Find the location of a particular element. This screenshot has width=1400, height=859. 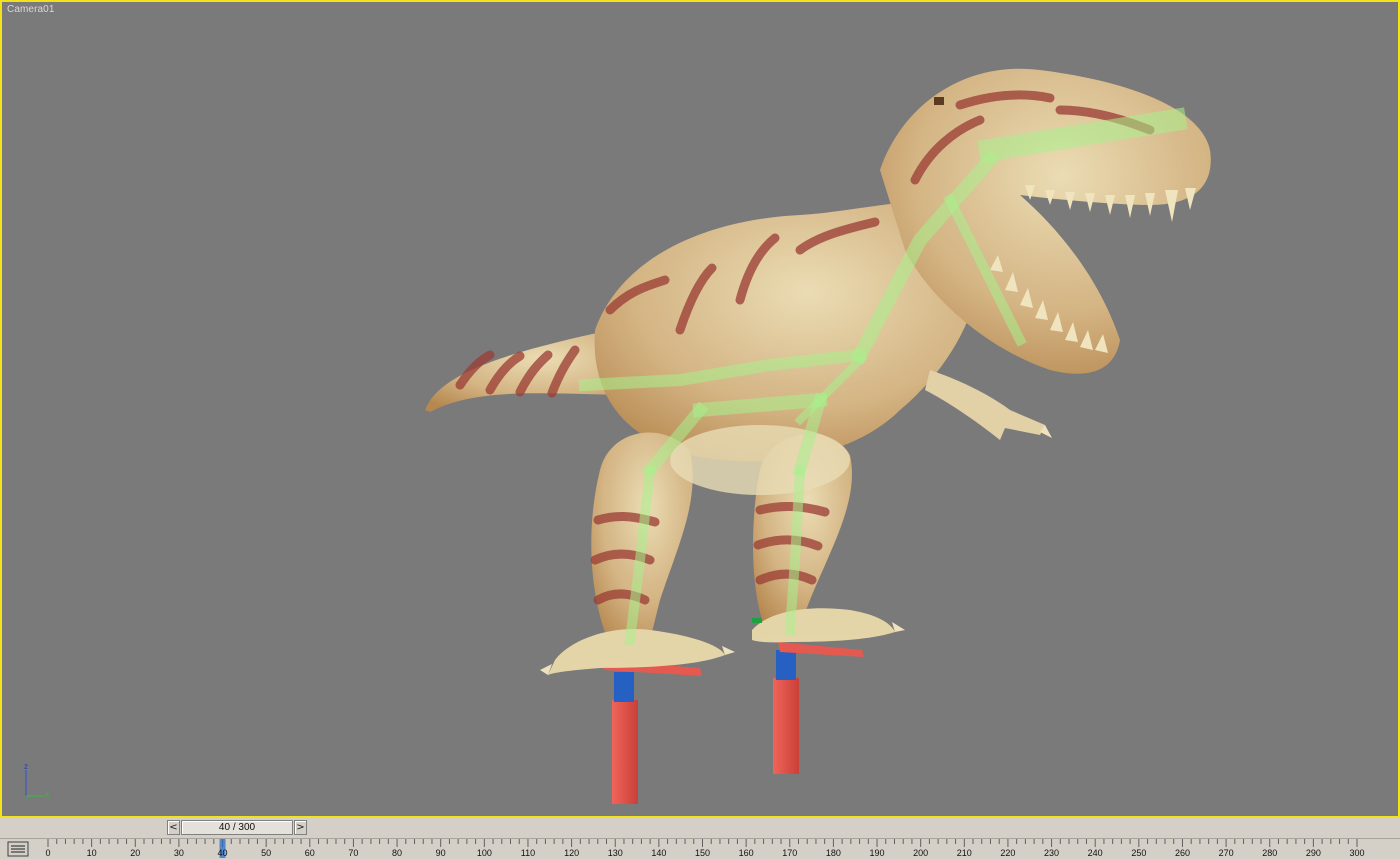

tick-label: 10 is located at coordinates (91, 853).